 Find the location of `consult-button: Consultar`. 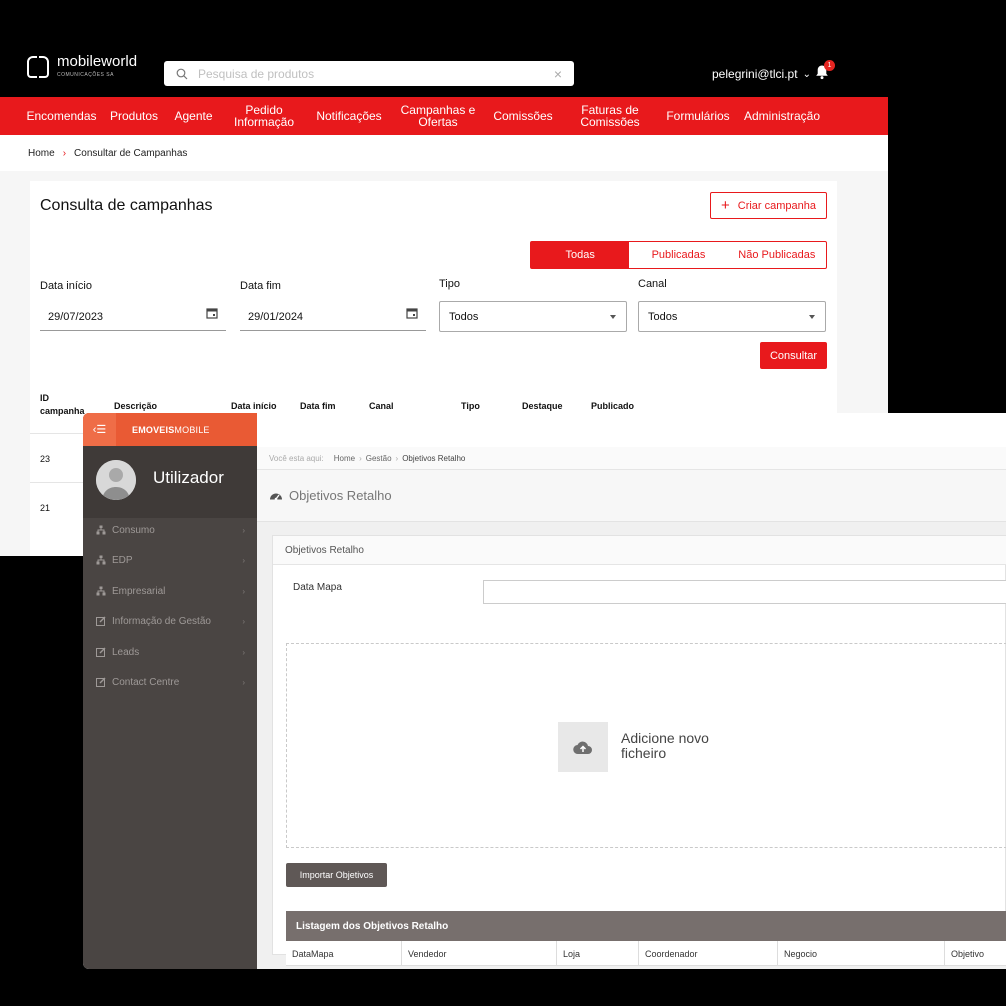

consult-button: Consultar is located at coordinates (793, 355).